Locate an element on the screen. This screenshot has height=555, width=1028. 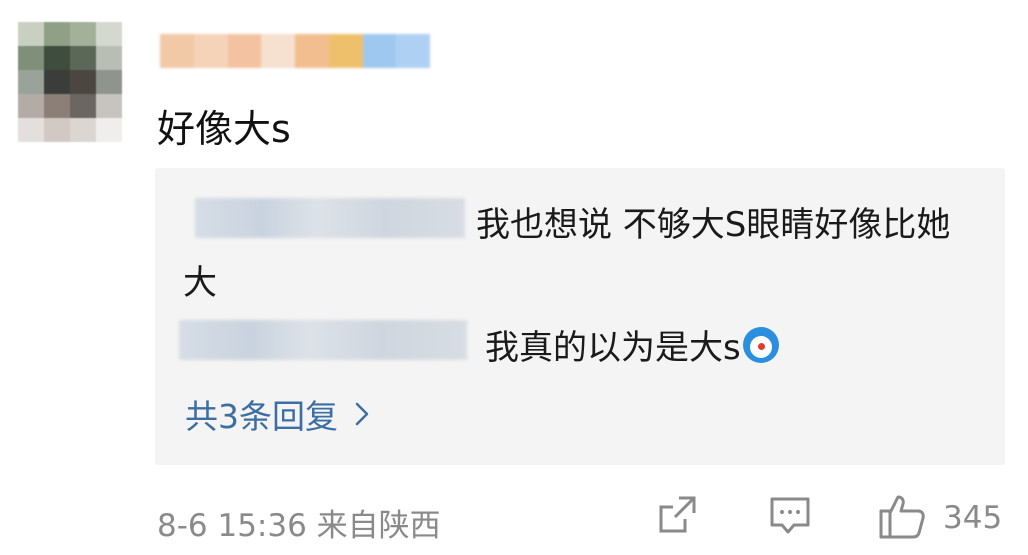
thumbs-up-icon is located at coordinates (902, 517).